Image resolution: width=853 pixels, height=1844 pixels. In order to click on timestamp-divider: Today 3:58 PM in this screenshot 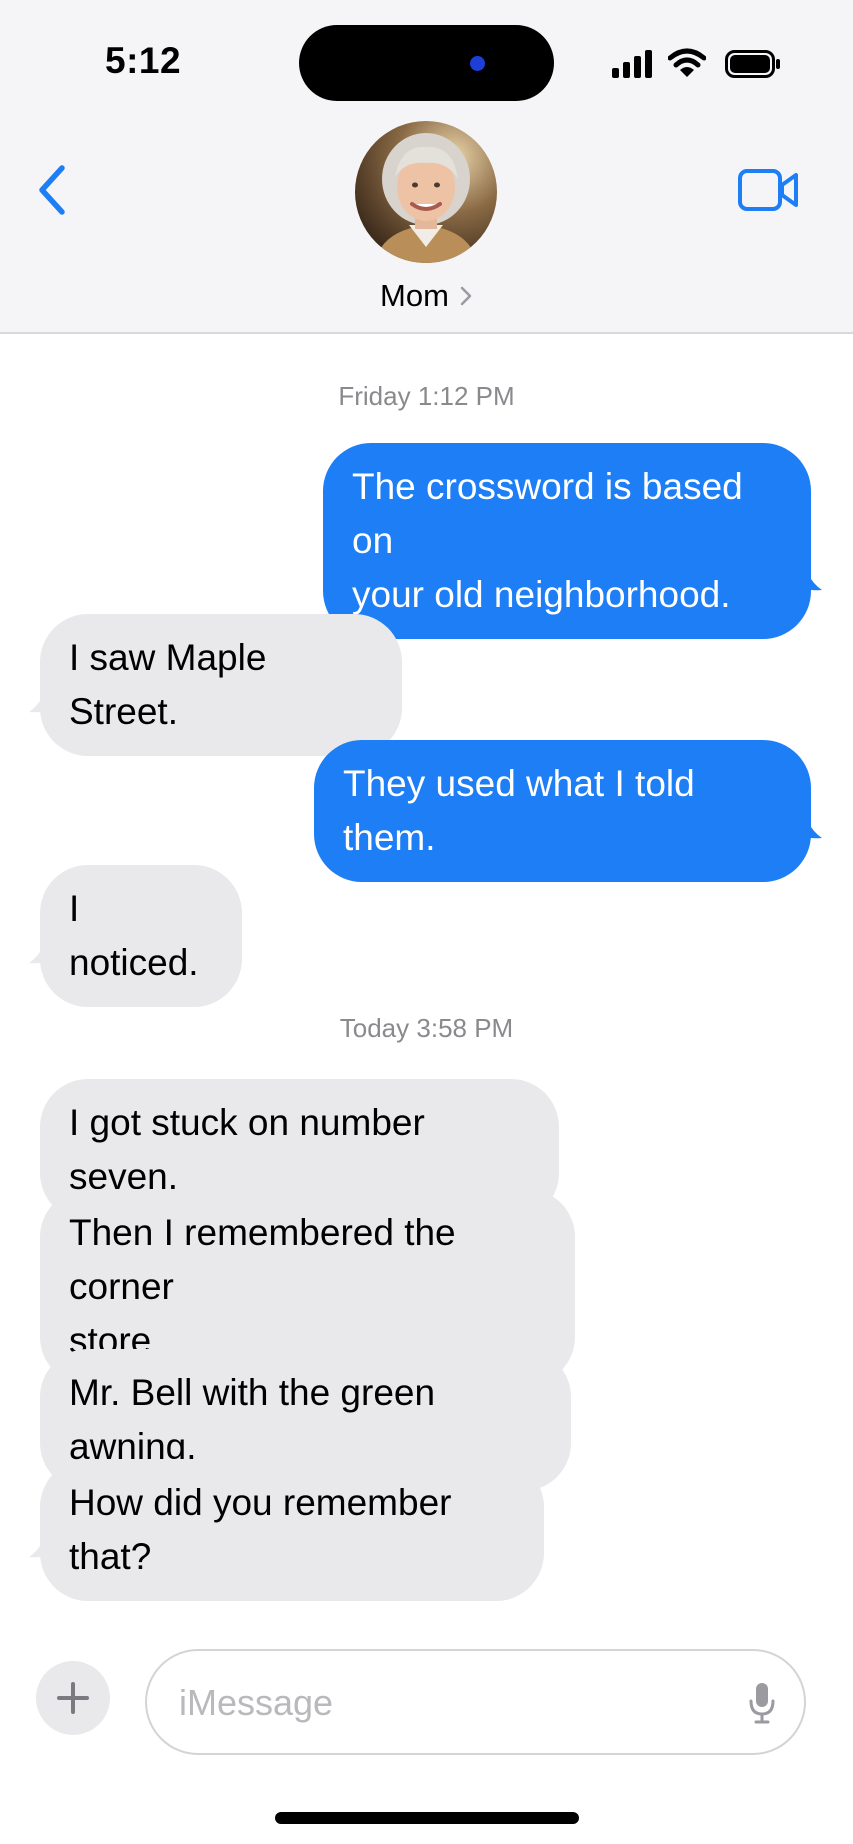, I will do `click(426, 1028)`.